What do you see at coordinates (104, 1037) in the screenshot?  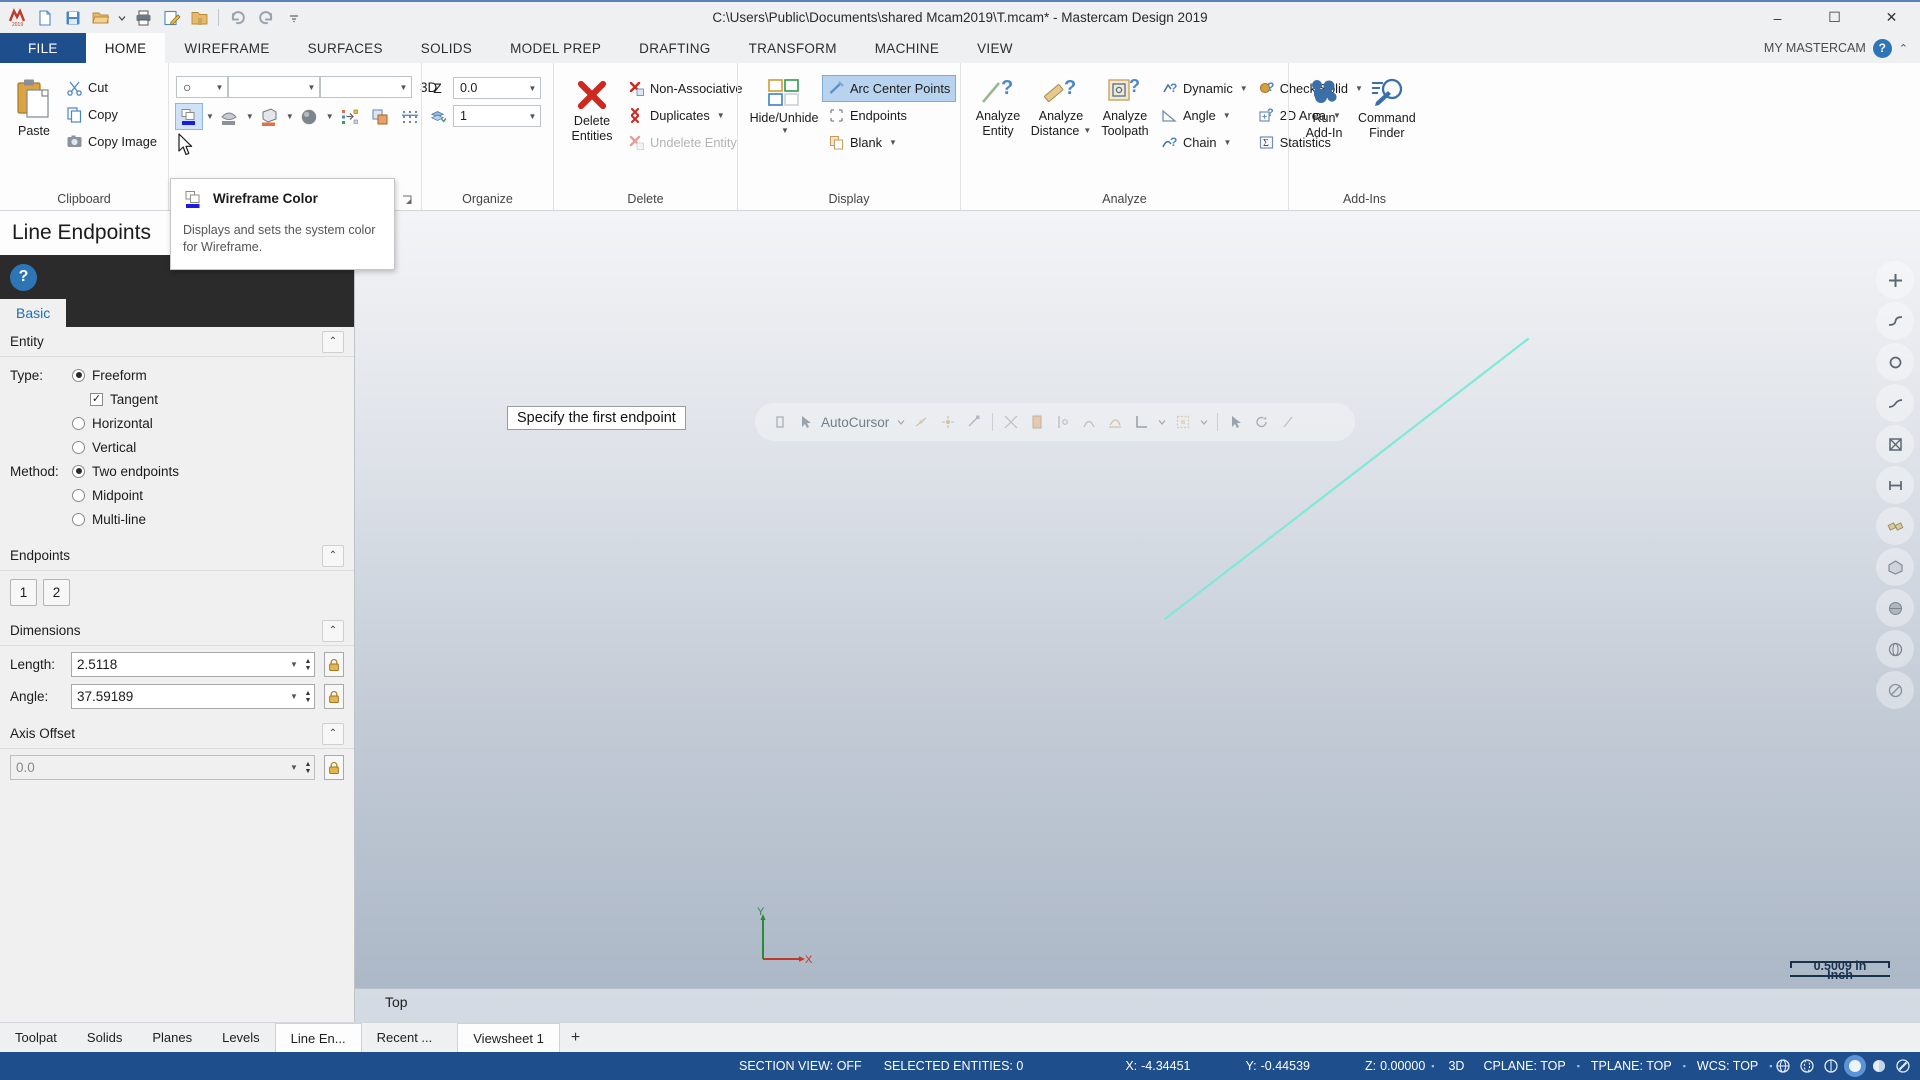 I see `bottom-tab-solids: Solids` at bounding box center [104, 1037].